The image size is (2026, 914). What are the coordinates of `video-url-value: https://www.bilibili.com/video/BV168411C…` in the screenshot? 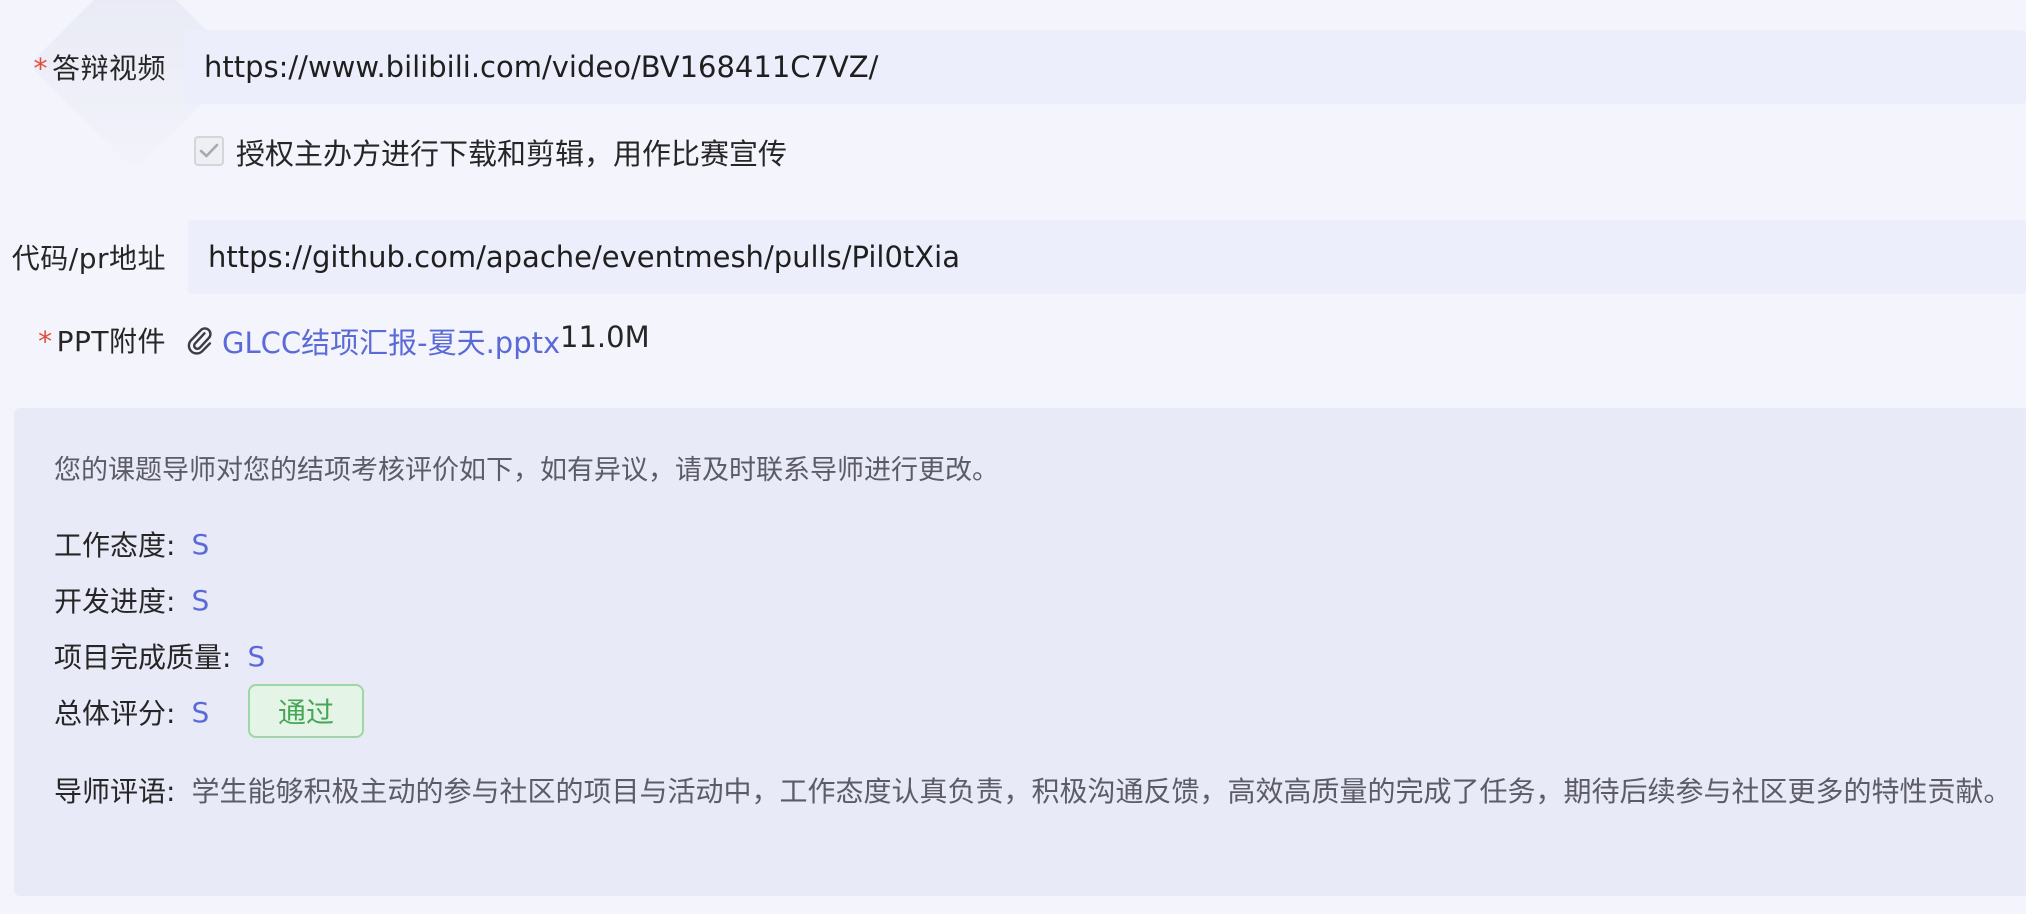 It's located at (541, 67).